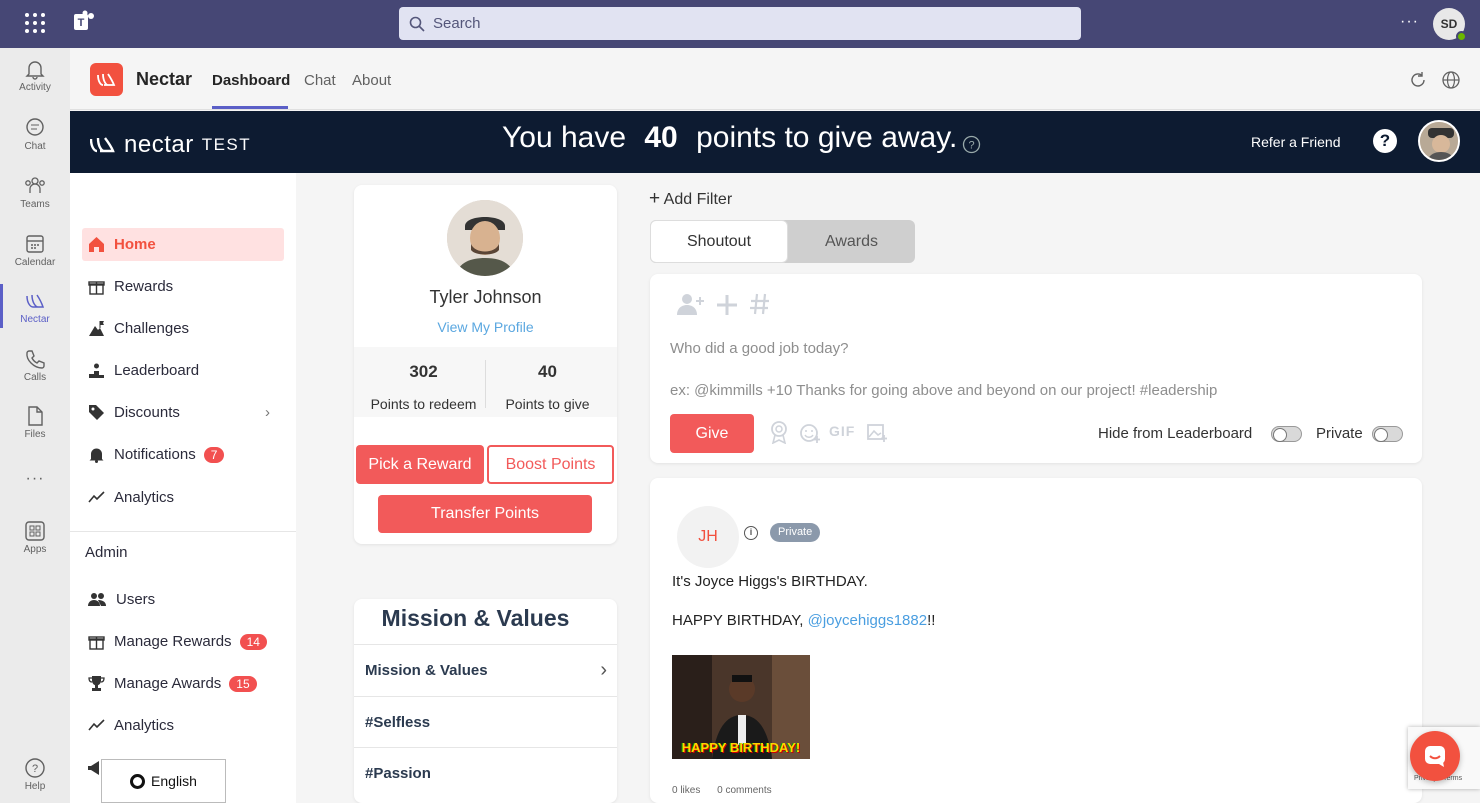  What do you see at coordinates (485, 327) in the screenshot?
I see `view-profile-link: View My Profile` at bounding box center [485, 327].